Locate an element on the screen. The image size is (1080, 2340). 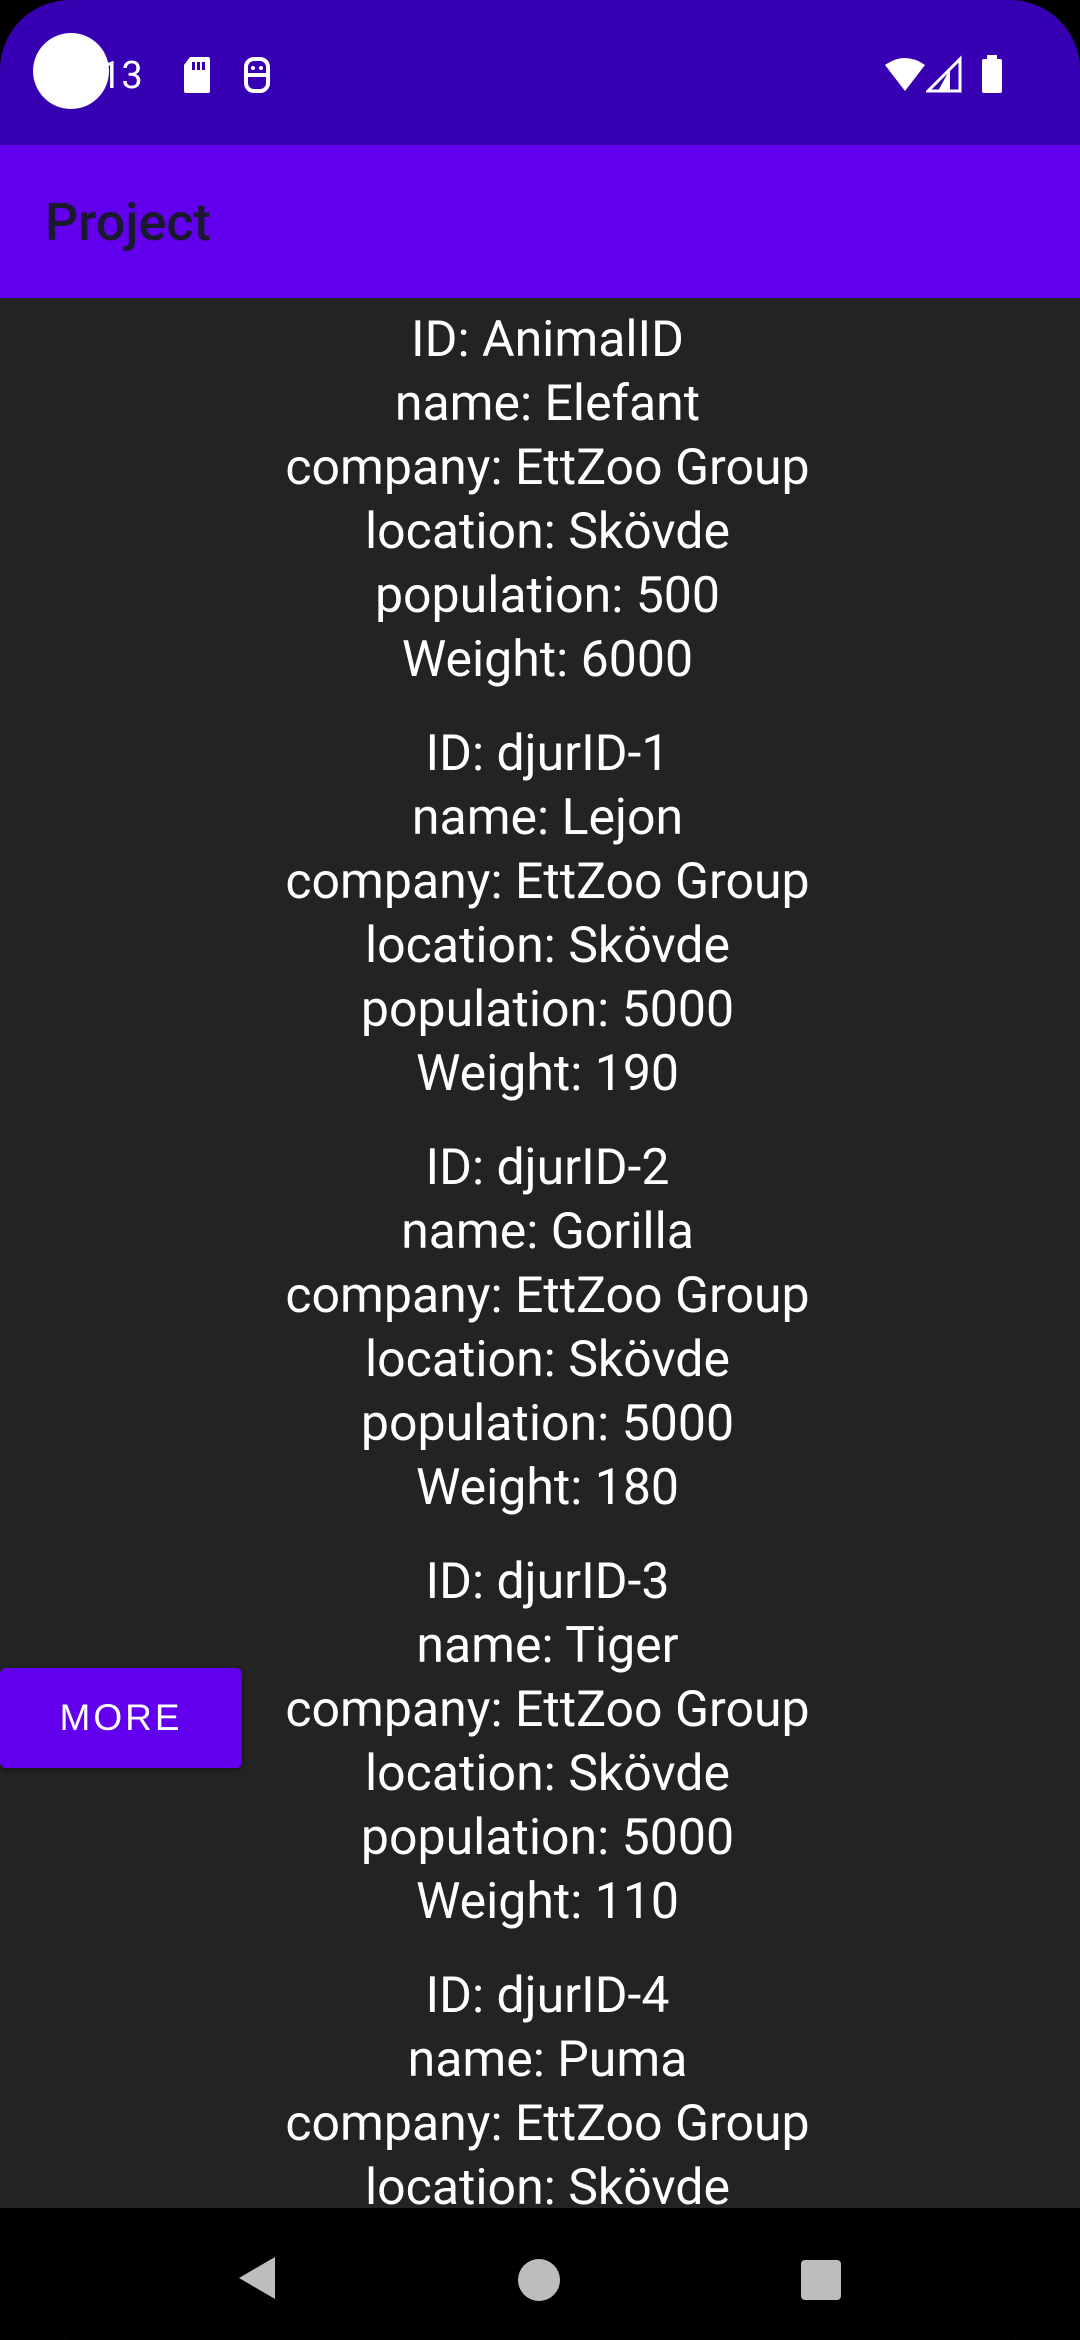
status-bar: 13 is located at coordinates (540, 72).